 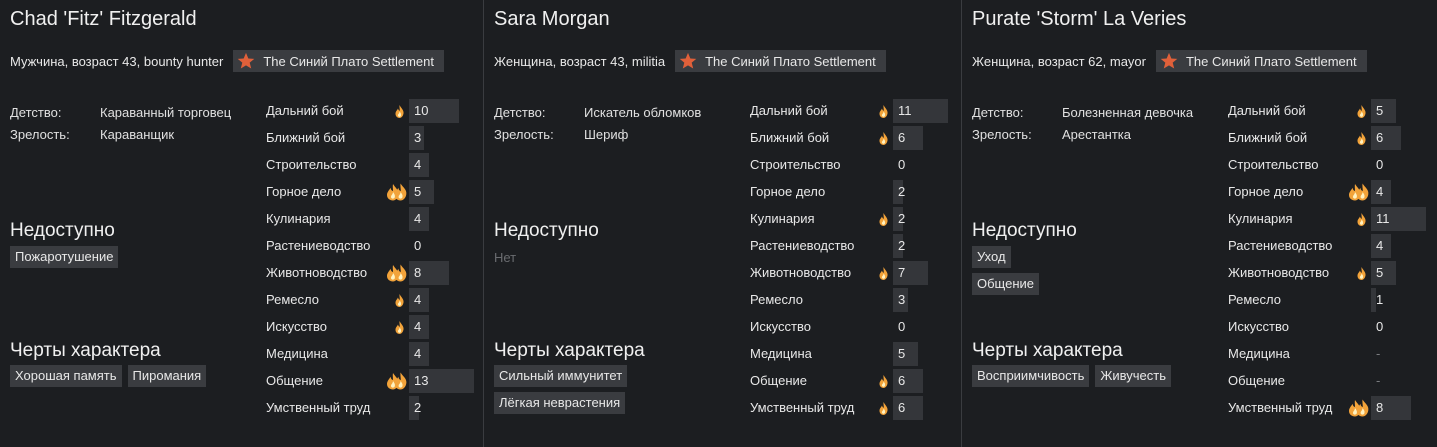 I want to click on skill-row: Общение 13, so click(x=371, y=381).